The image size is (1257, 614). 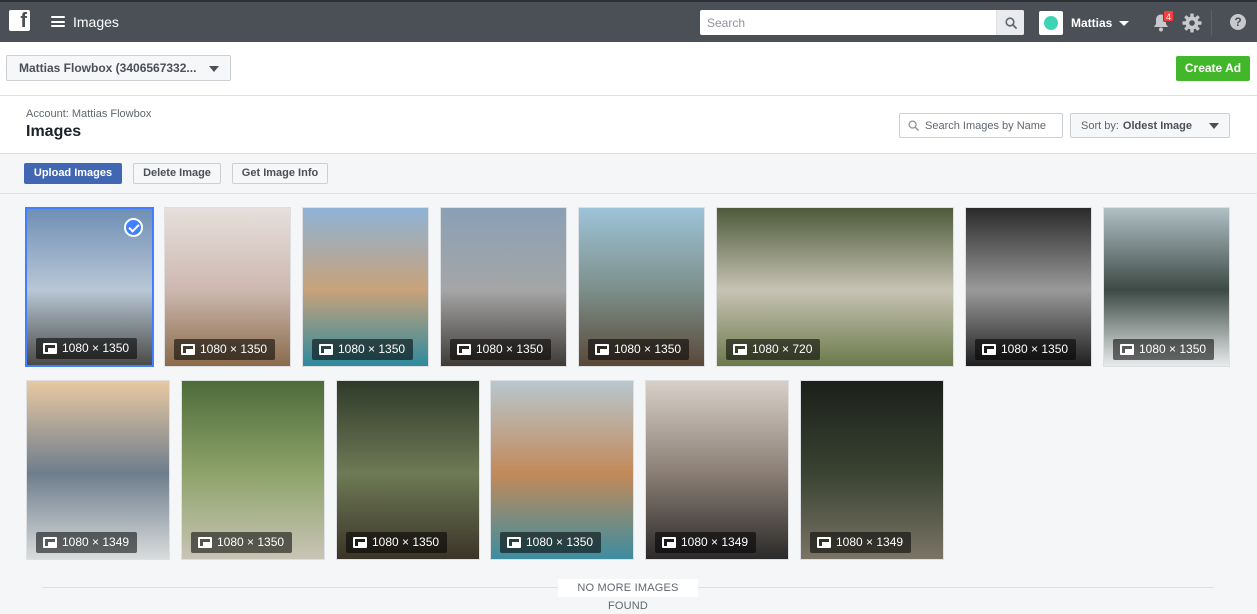 I want to click on facebook-logo-icon: f, so click(x=19, y=20).